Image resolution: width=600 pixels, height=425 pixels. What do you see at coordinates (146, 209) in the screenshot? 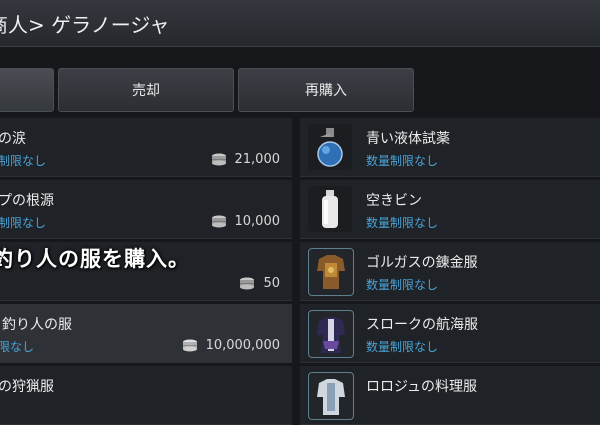
I see `list-item: プの根源 制限なし 10,000` at bounding box center [146, 209].